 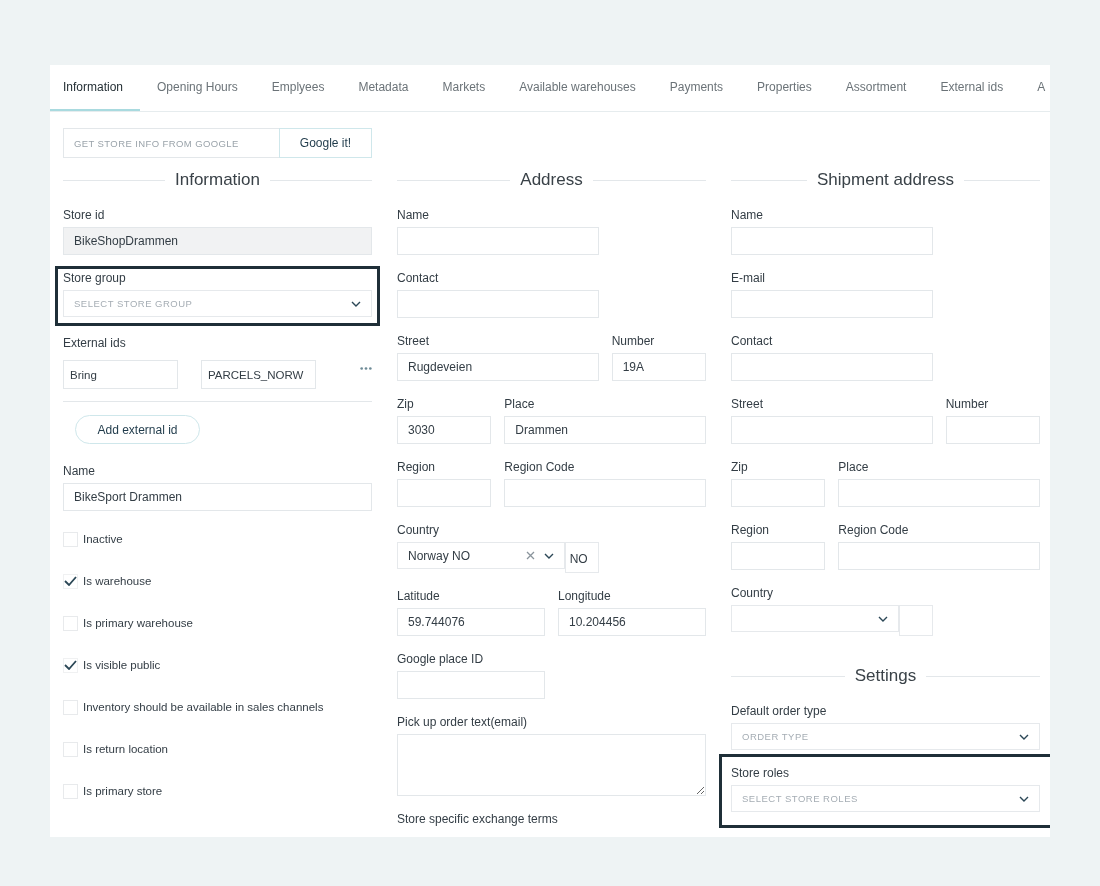 What do you see at coordinates (585, 596) in the screenshot?
I see `field-label: Longitude` at bounding box center [585, 596].